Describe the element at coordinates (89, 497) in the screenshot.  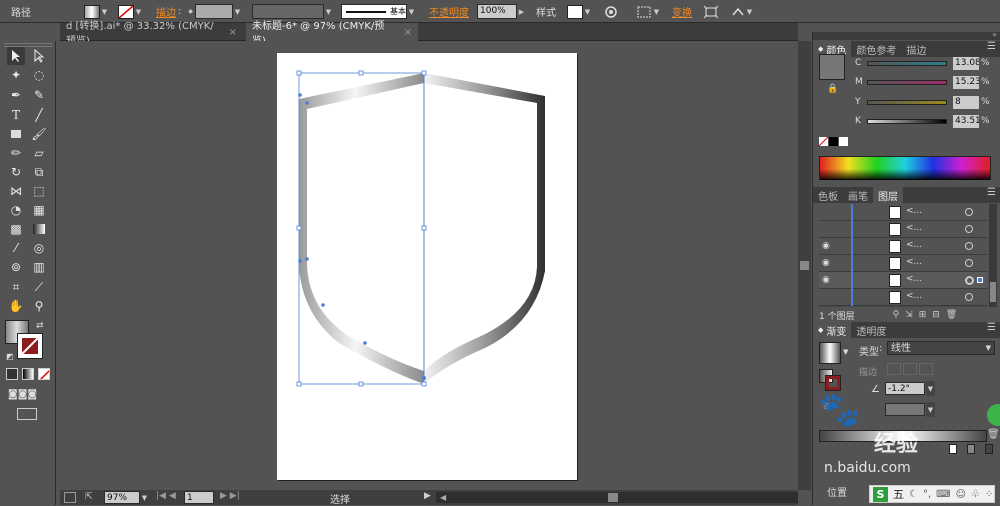
I see `share-icon: ⇱` at that location.